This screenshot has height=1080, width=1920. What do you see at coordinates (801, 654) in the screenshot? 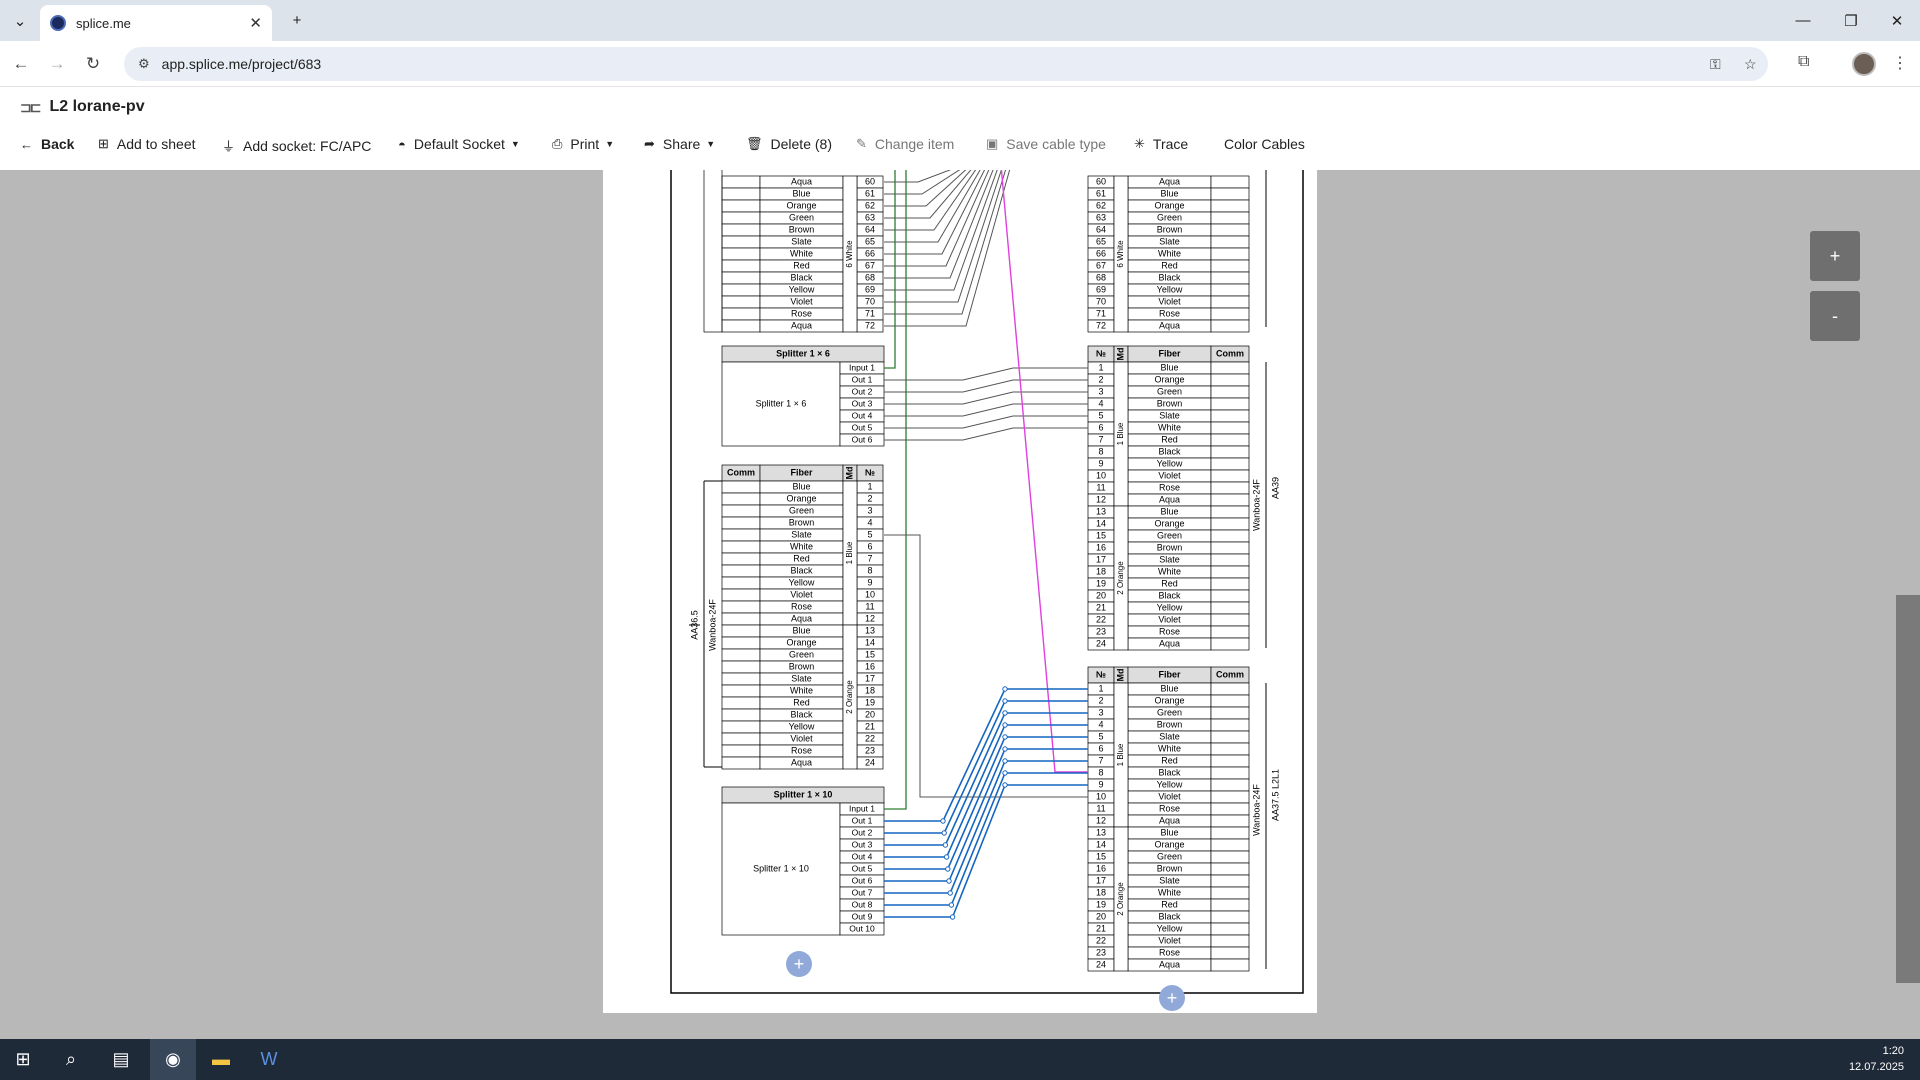
I see `cable-aa365-table-fiber-label: Green` at bounding box center [801, 654].